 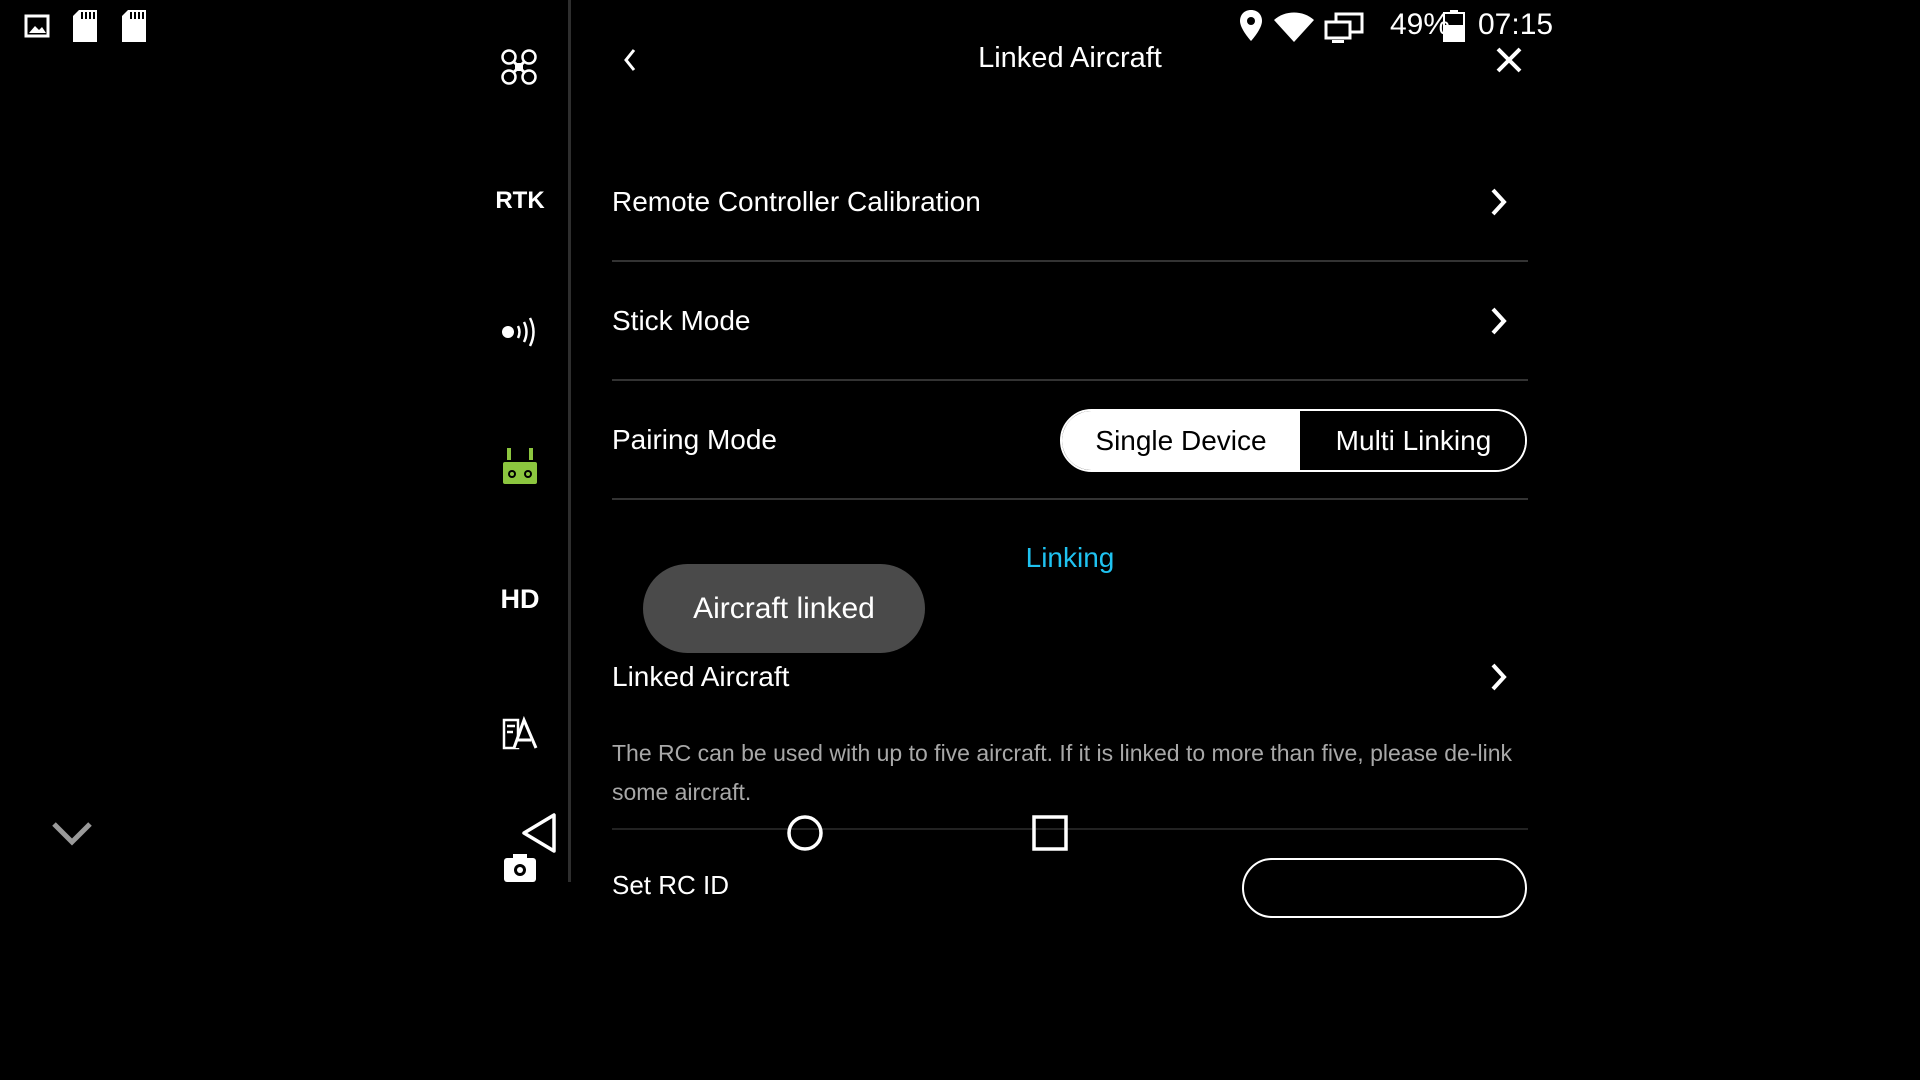 I want to click on battery-icon, so click(x=1454, y=26).